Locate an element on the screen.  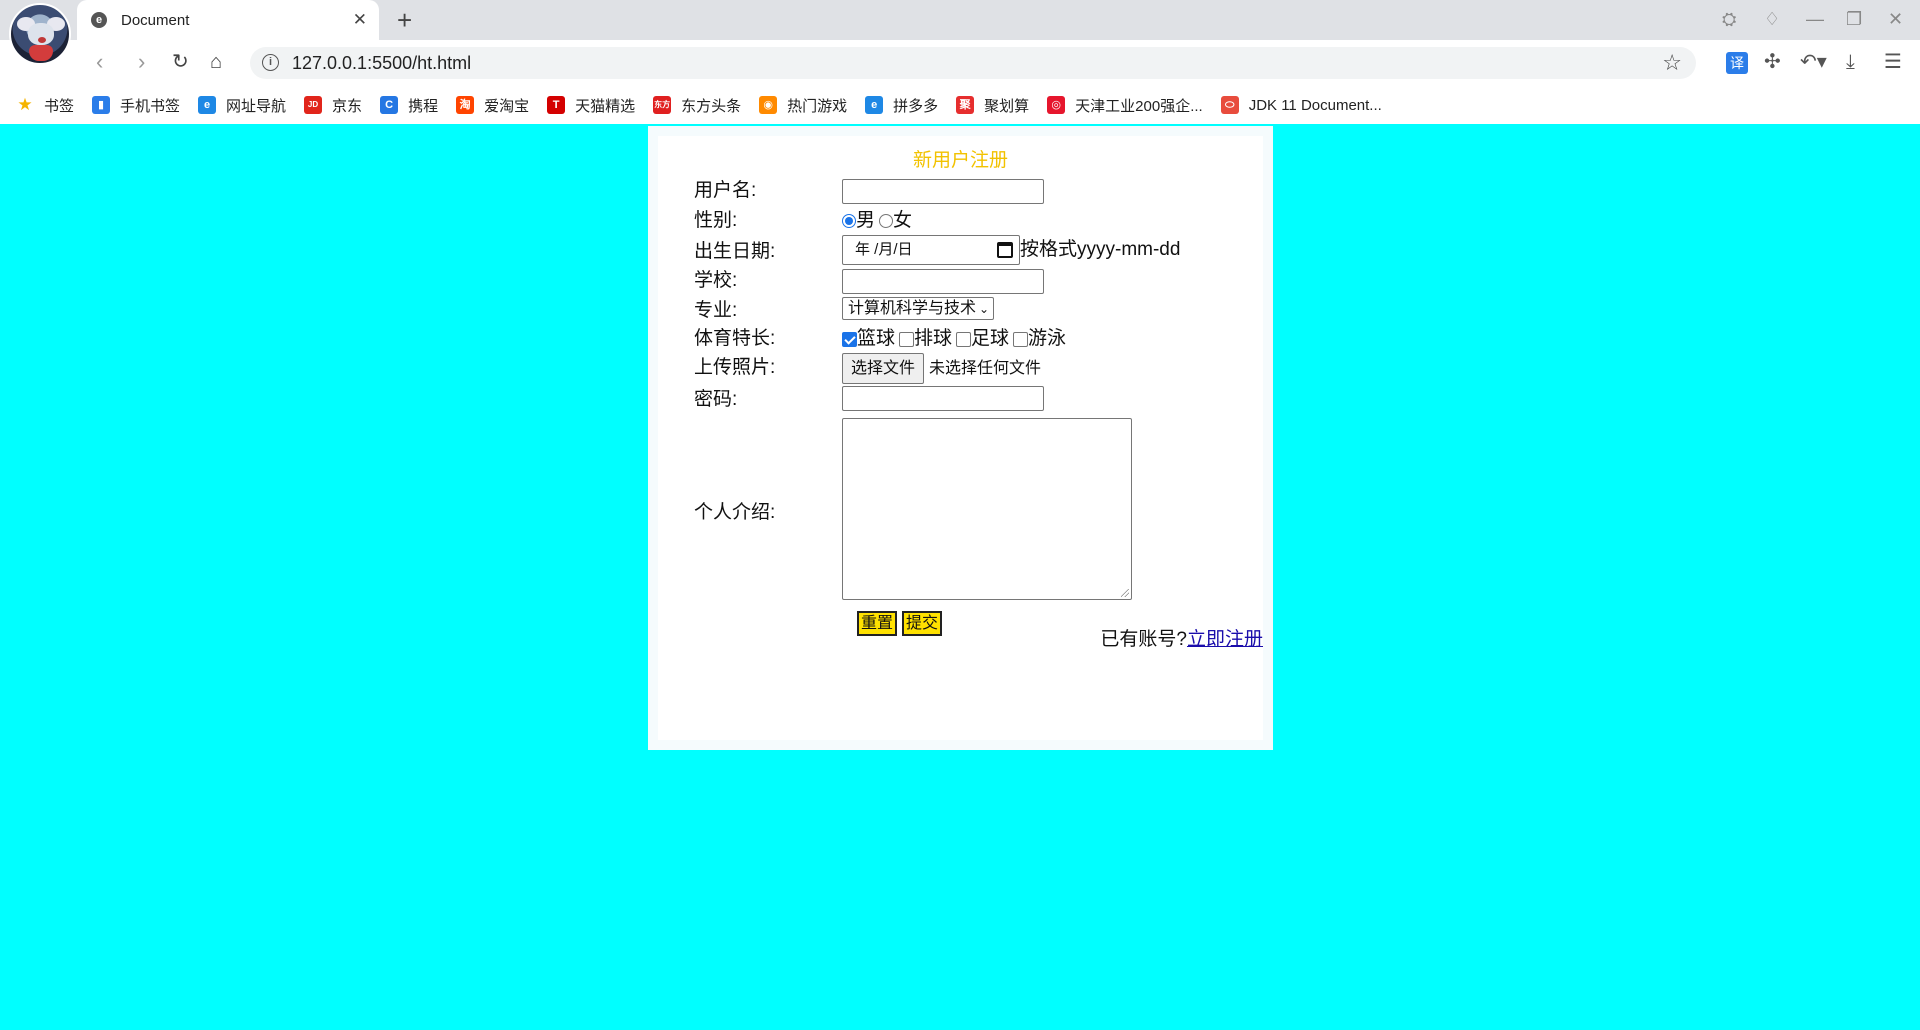
url-field: i 127.0.0.1:5500/ht.html ☆ is located at coordinates (973, 63).